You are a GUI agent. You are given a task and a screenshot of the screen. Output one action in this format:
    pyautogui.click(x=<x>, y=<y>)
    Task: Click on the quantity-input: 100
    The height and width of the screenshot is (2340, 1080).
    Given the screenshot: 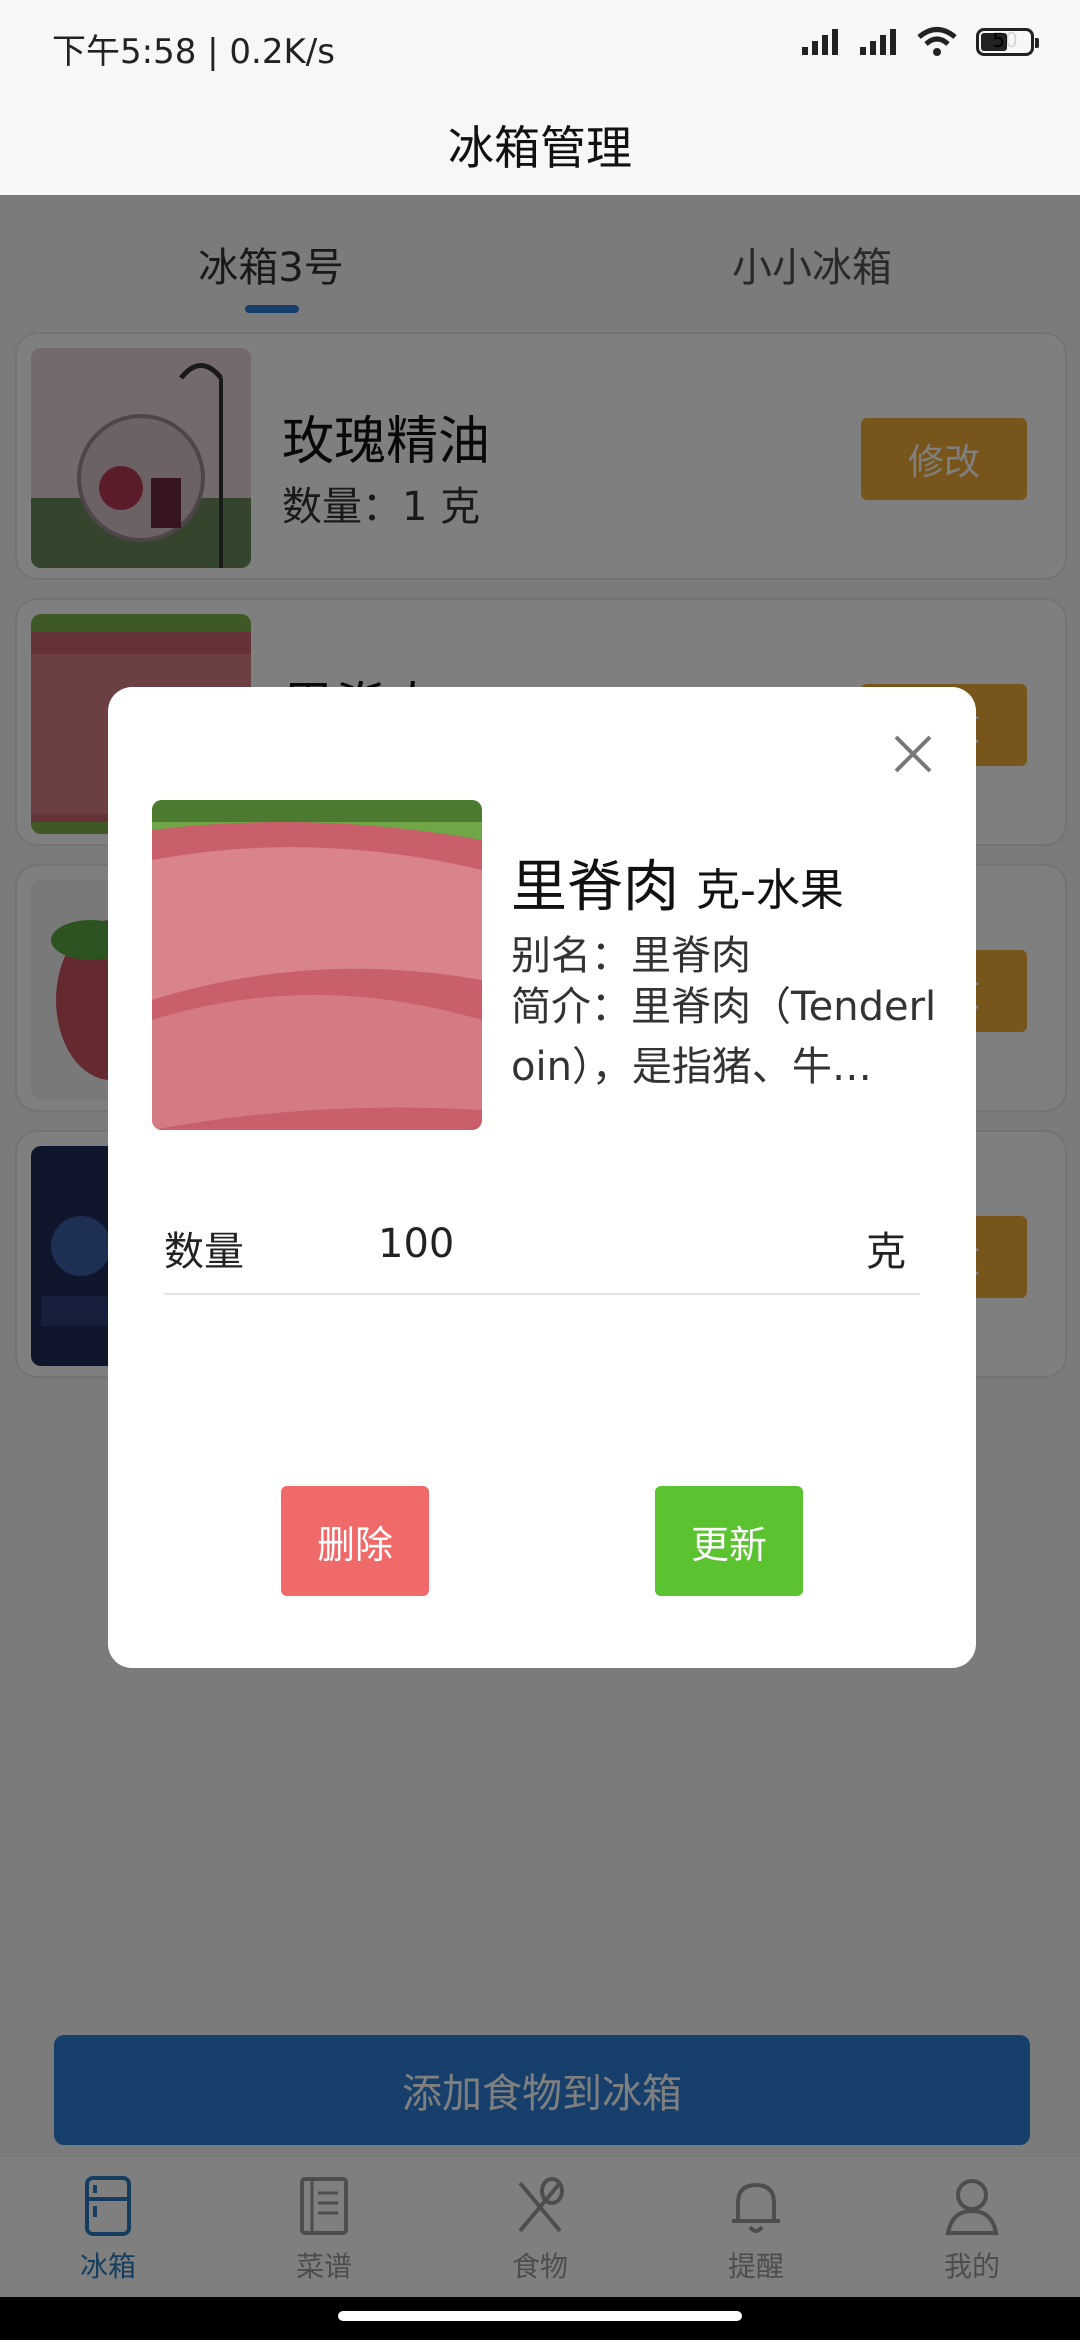 What is the action you would take?
    pyautogui.click(x=416, y=1244)
    